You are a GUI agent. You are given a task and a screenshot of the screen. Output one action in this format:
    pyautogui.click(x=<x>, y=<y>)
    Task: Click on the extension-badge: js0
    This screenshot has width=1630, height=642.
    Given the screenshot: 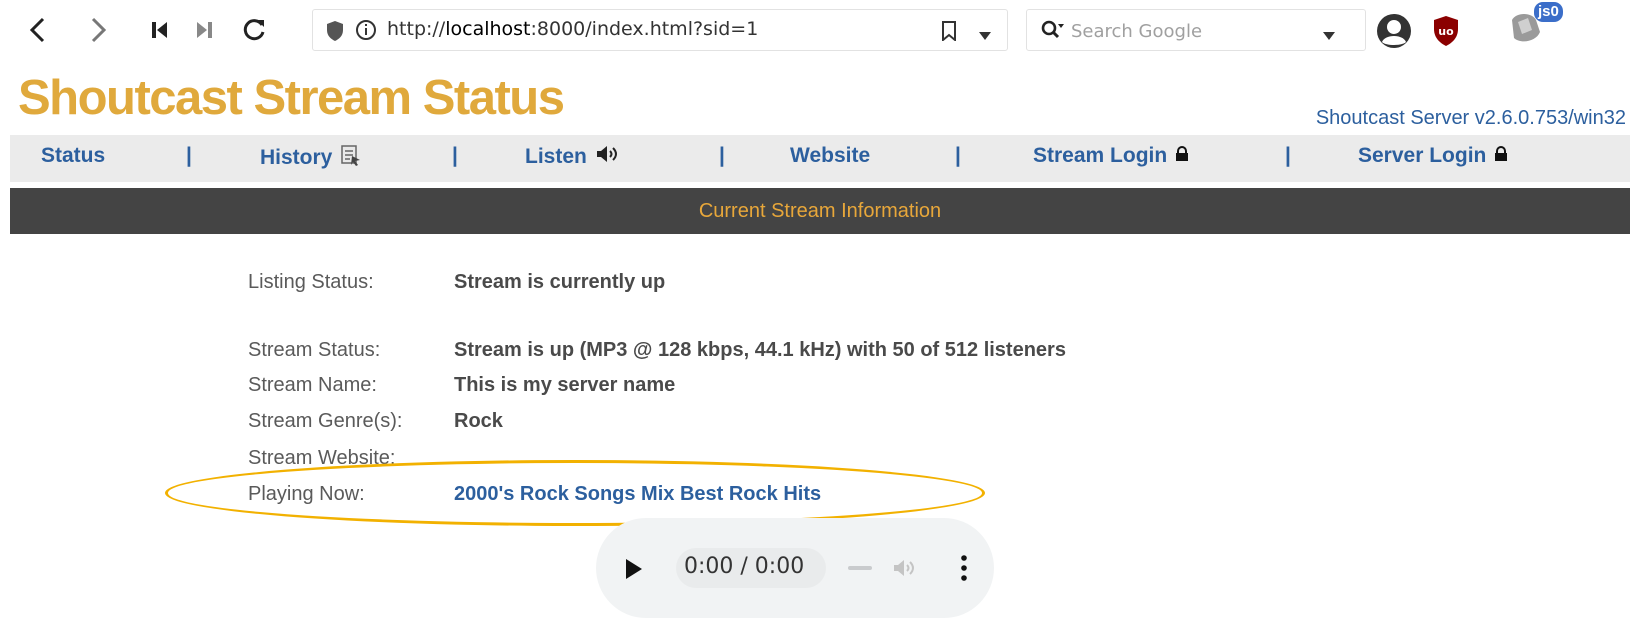 What is the action you would take?
    pyautogui.click(x=1548, y=12)
    